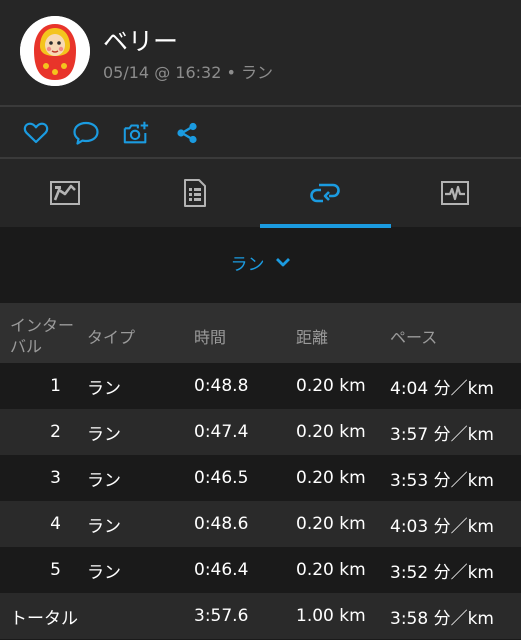  I want to click on document-icon, so click(195, 193).